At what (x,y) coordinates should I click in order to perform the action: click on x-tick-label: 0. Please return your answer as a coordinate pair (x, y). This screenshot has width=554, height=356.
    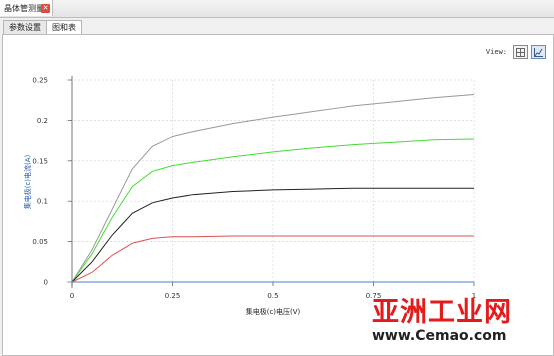
    Looking at the image, I should click on (72, 296).